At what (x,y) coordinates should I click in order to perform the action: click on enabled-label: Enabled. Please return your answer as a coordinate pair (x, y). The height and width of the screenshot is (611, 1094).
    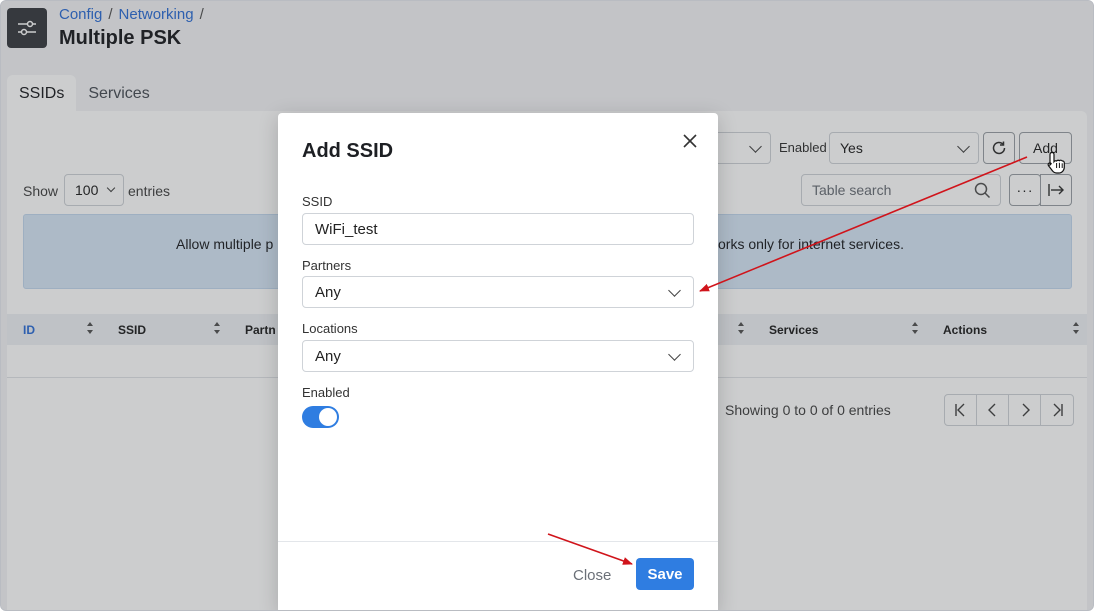
    Looking at the image, I should click on (326, 392).